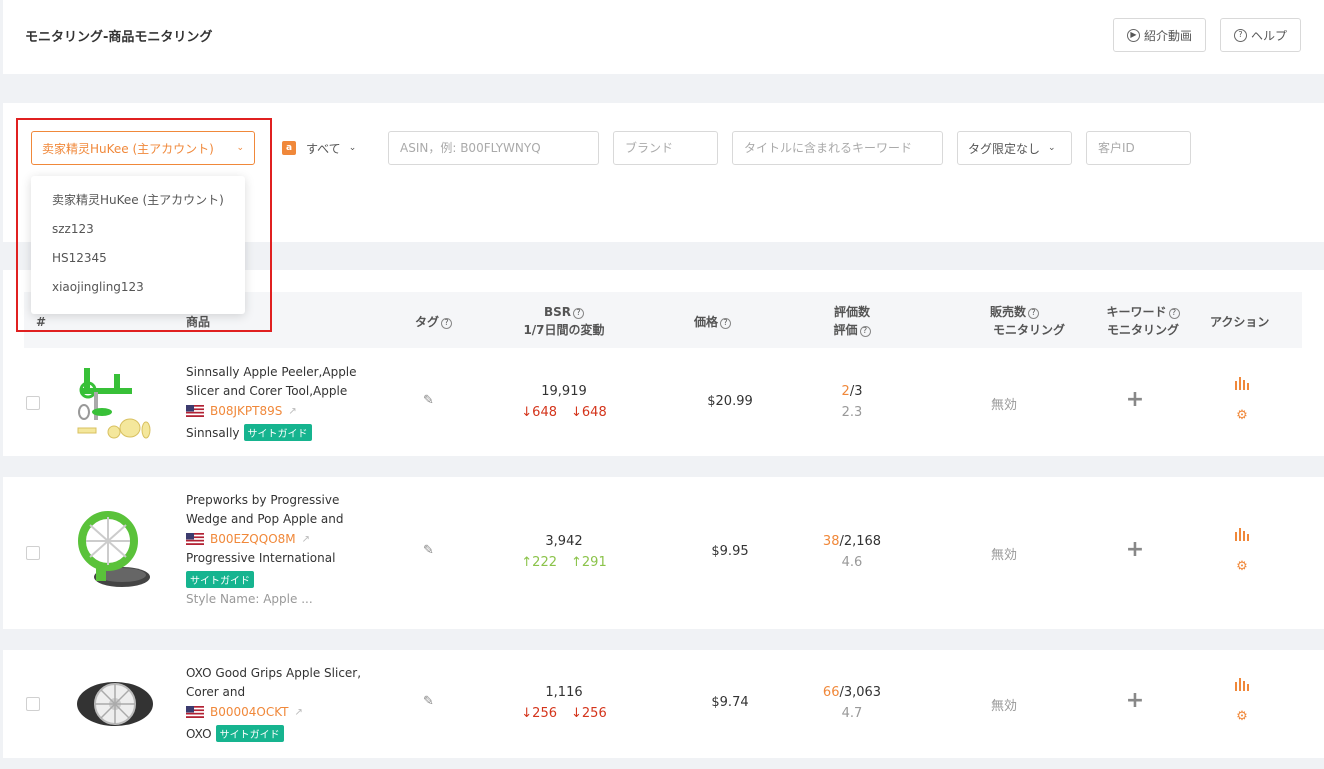 The image size is (1324, 769). What do you see at coordinates (852, 321) in the screenshot?
I see `col-reviews: 評価数 評価?` at bounding box center [852, 321].